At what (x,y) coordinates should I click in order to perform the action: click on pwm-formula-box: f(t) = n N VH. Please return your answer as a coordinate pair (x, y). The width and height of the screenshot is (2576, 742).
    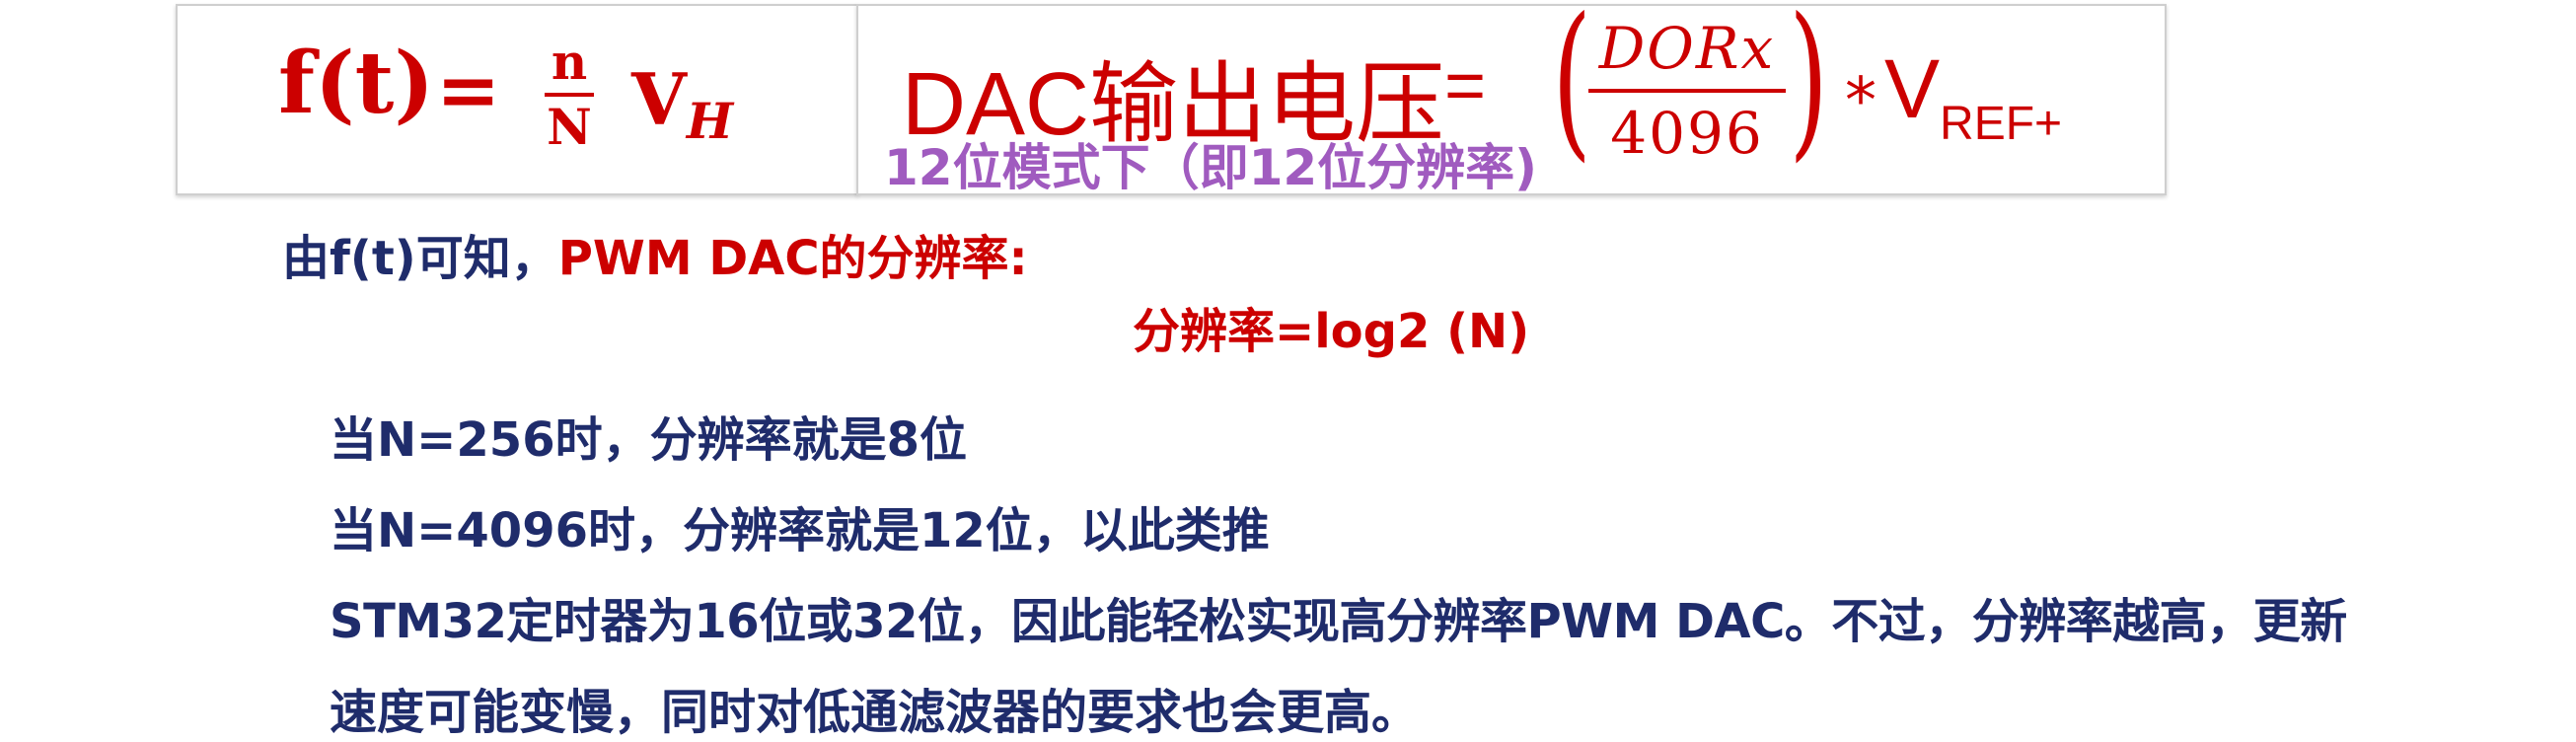
    Looking at the image, I should click on (517, 99).